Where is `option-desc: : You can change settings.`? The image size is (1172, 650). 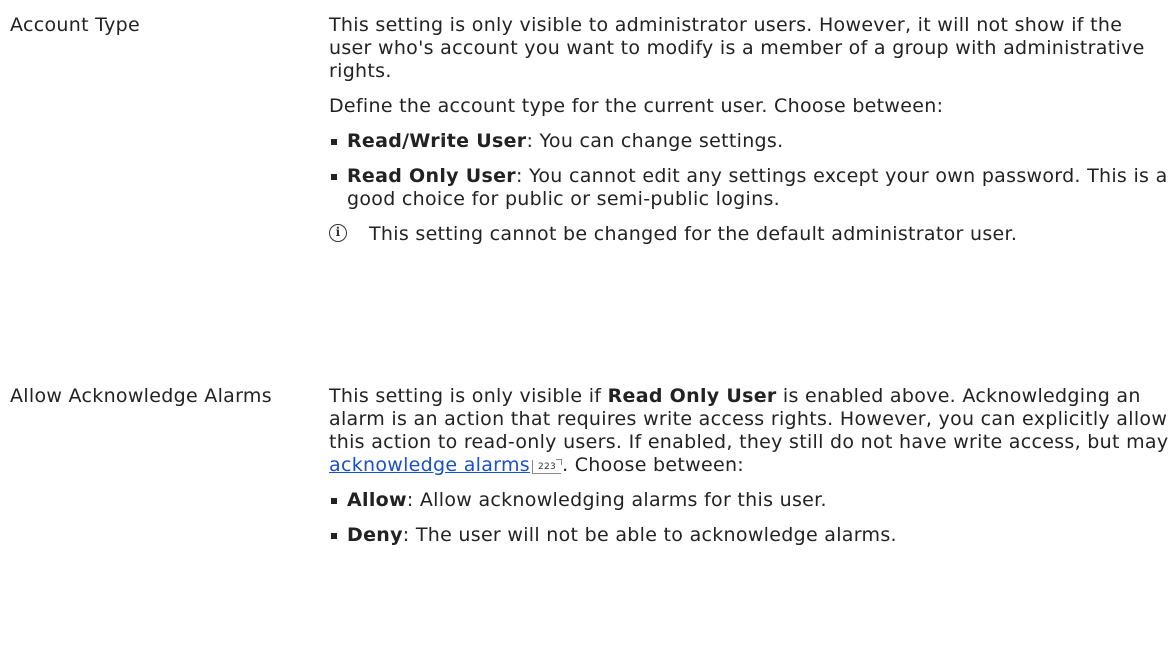
option-desc: : You can change settings. is located at coordinates (655, 141).